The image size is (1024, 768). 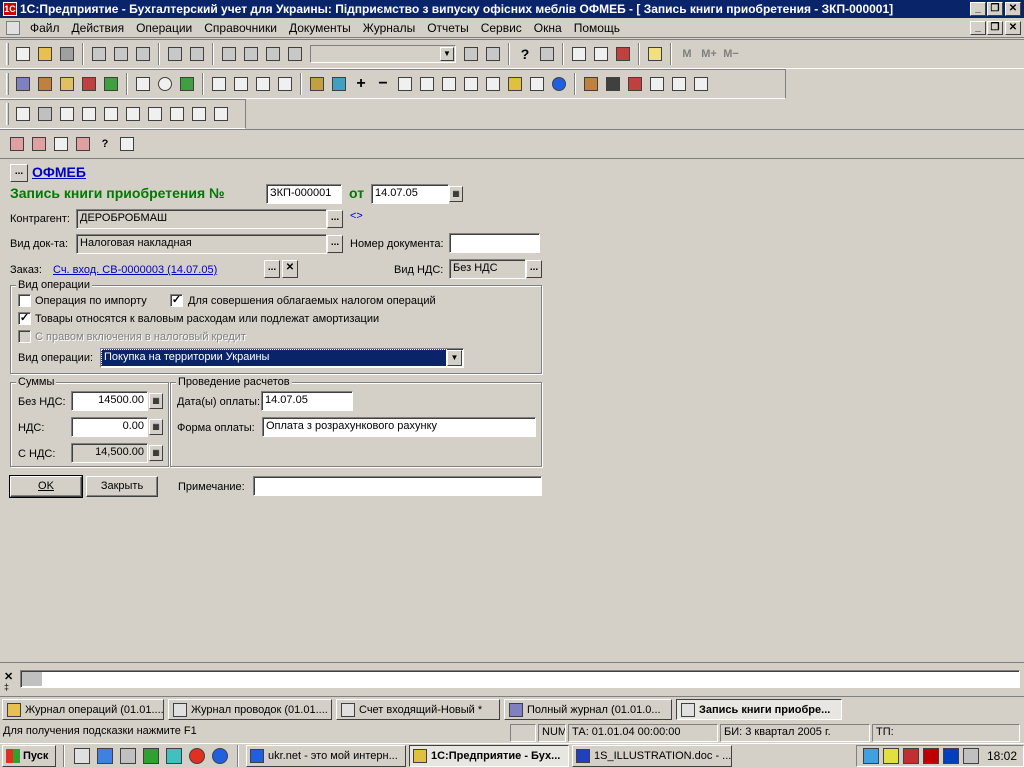 I want to click on find-icon, so click(x=295, y=54).